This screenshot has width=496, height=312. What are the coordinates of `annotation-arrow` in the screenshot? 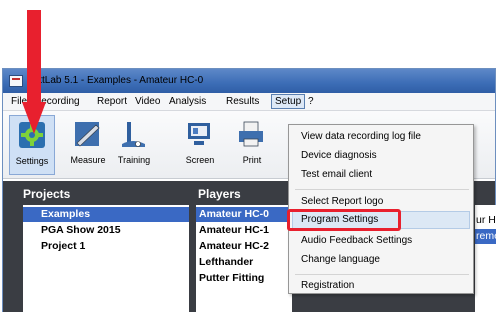 It's located at (34, 72).